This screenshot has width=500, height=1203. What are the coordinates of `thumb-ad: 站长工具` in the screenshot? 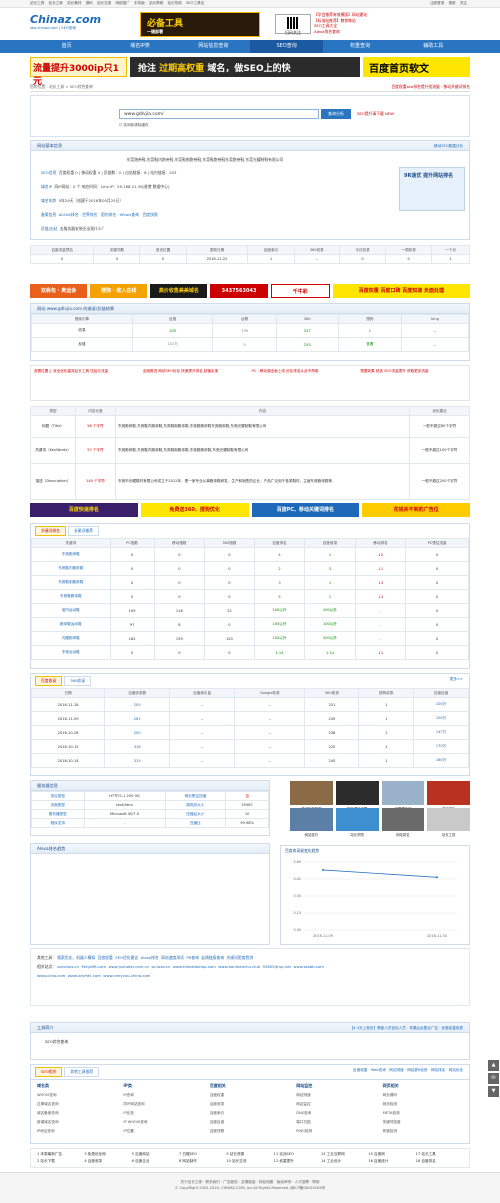 It's located at (448, 822).